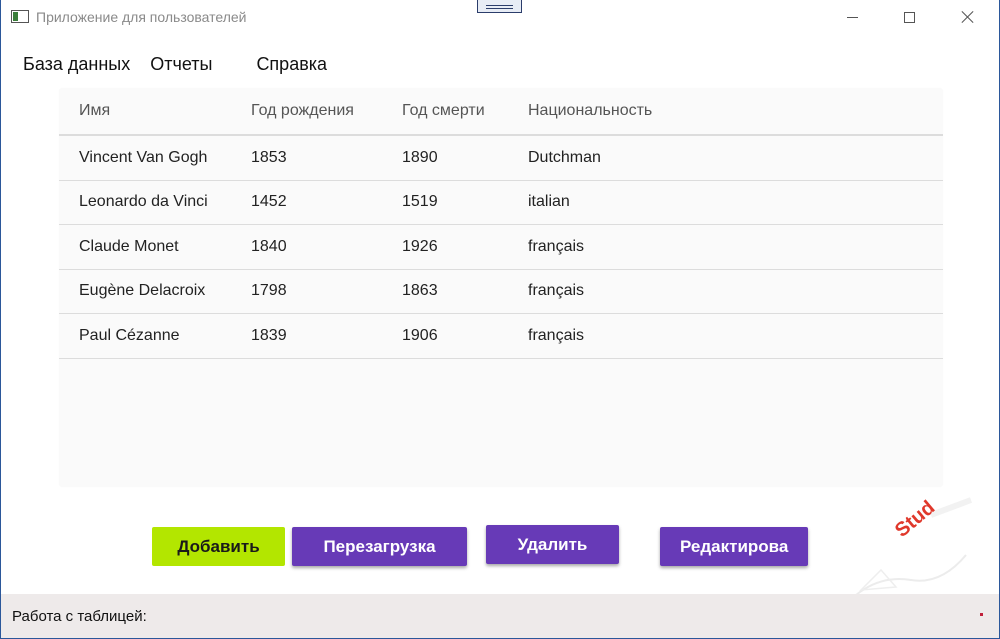 This screenshot has width=1000, height=639. I want to click on title-bar: Приложение для пользователей, so click(500, 17).